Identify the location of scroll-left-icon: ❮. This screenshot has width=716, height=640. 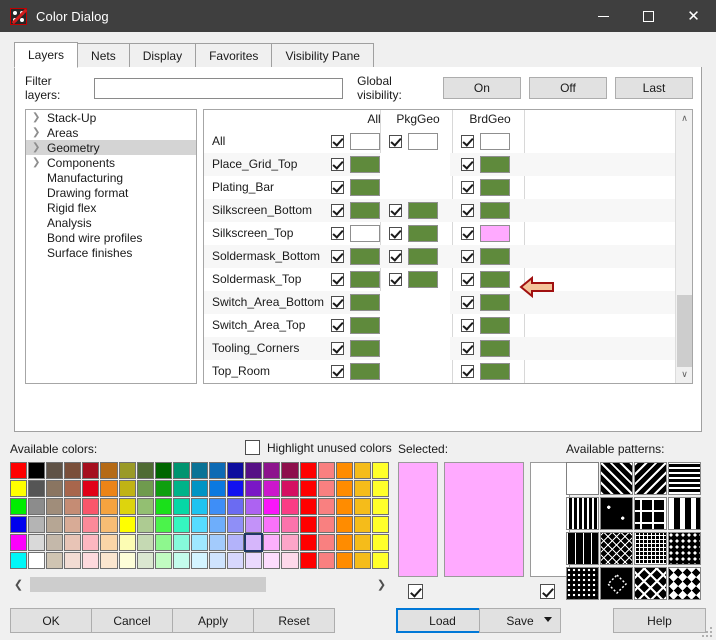
(18, 584).